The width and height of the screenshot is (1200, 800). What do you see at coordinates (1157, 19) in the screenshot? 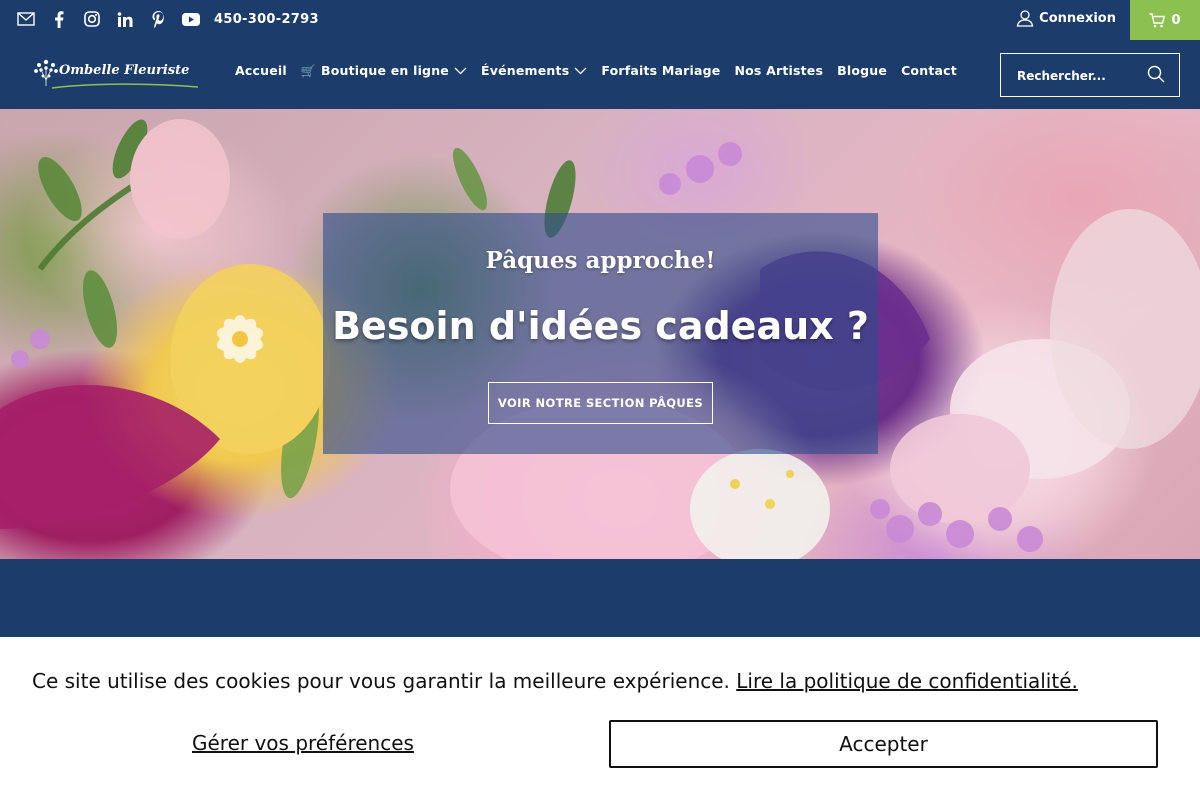
I see `cart-icon` at bounding box center [1157, 19].